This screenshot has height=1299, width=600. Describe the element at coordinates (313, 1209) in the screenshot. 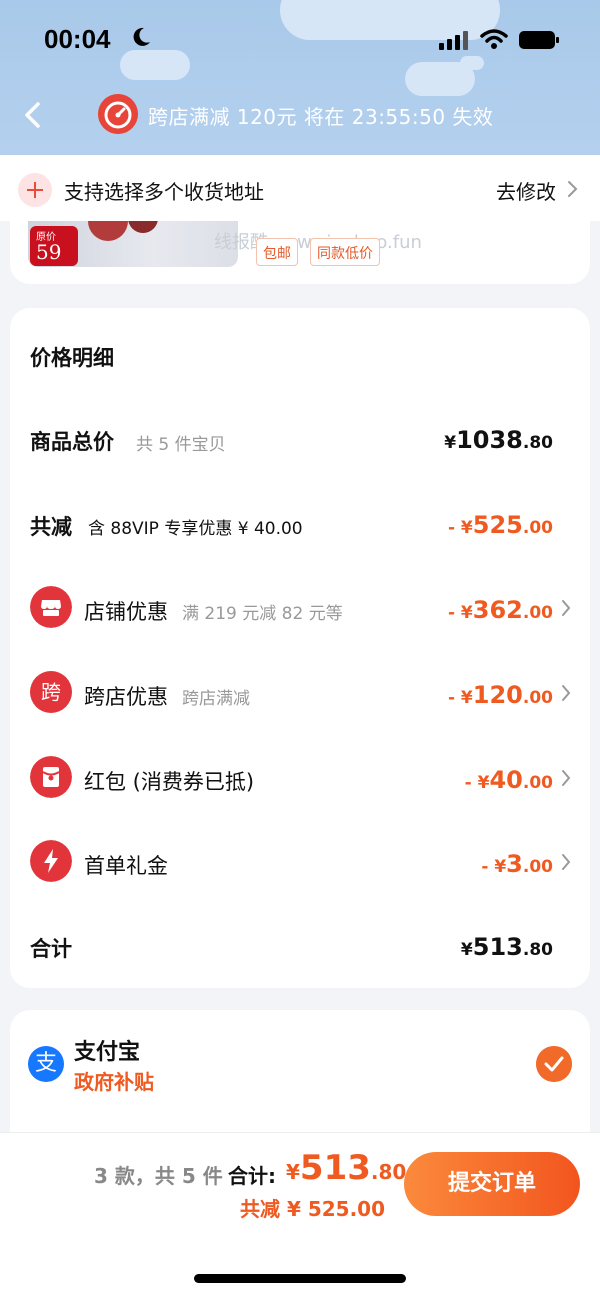

I see `saved-amount: 共减 ¥ 525.00` at that location.